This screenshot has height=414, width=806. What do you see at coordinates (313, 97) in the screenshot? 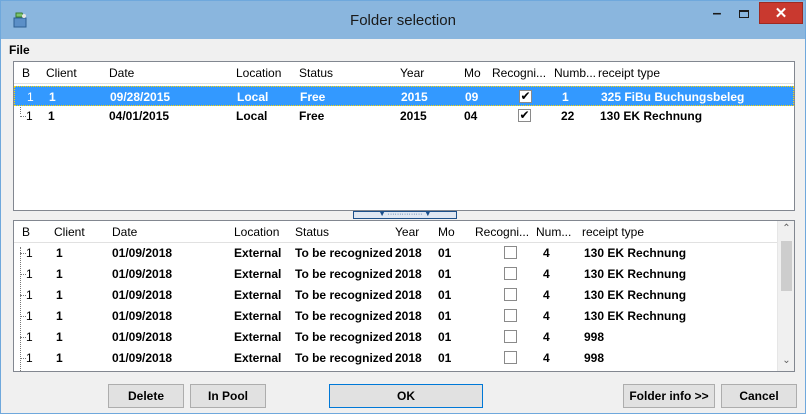
I see `cell-status: Free` at bounding box center [313, 97].